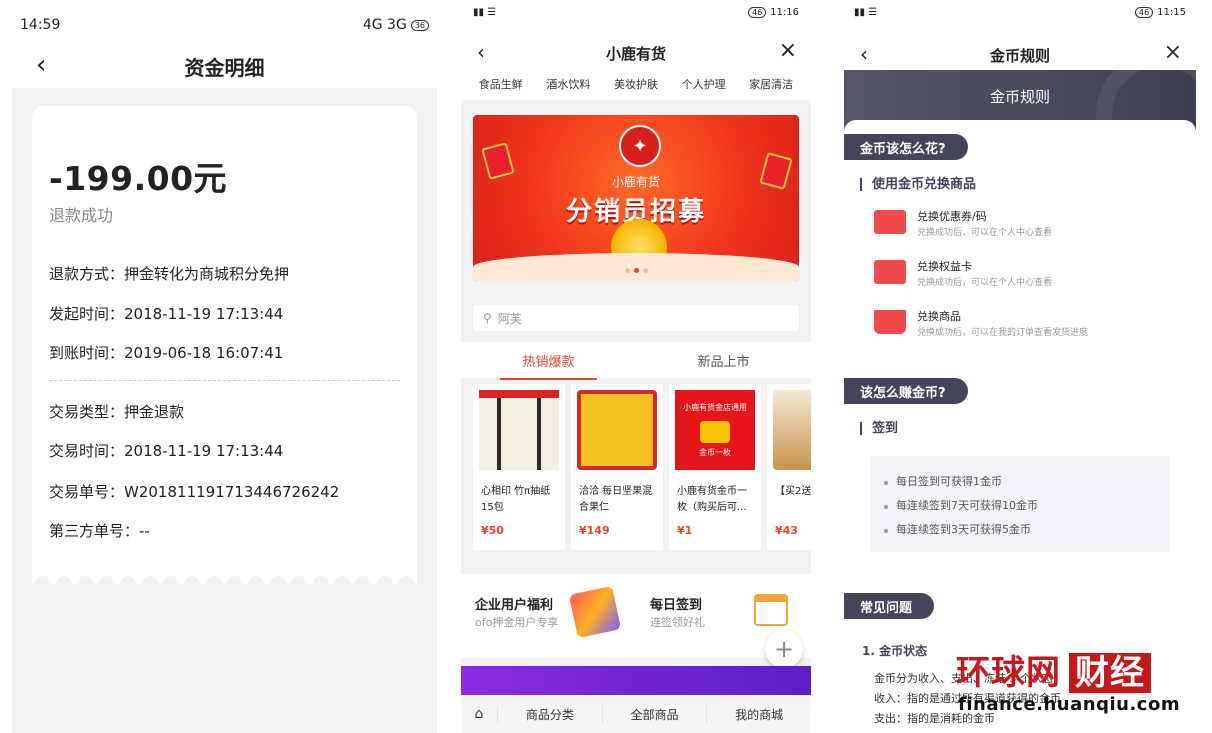 The width and height of the screenshot is (1212, 733). What do you see at coordinates (166, 451) in the screenshot?
I see `trade-time-row: 交易时间：2018-11-19 17:13:44` at bounding box center [166, 451].